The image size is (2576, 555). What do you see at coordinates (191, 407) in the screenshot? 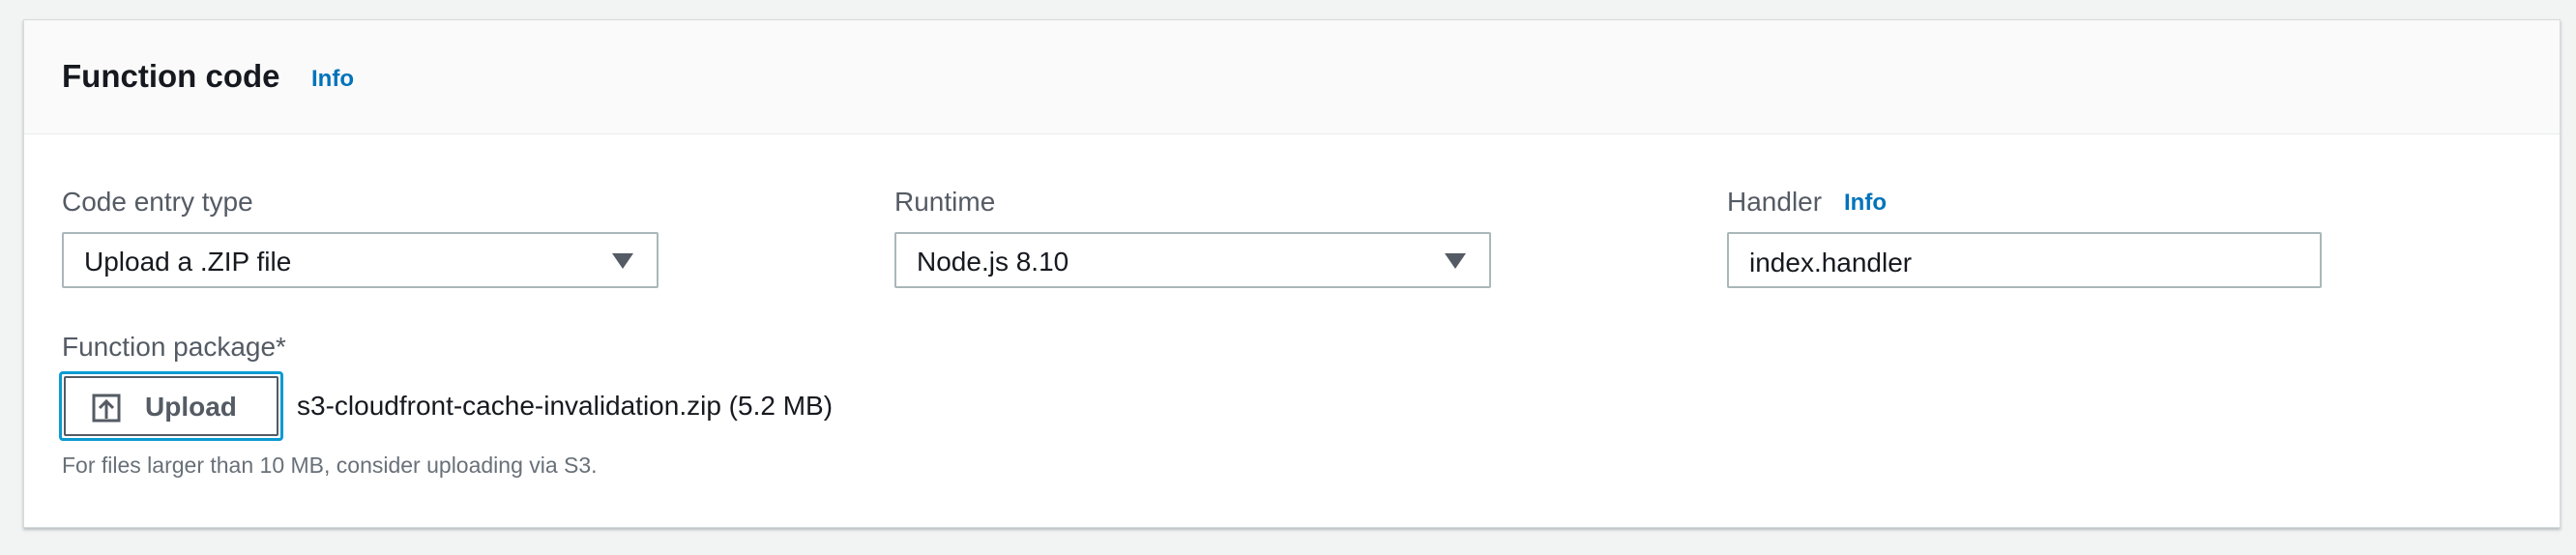
I see `upload-button-label: Upload` at bounding box center [191, 407].